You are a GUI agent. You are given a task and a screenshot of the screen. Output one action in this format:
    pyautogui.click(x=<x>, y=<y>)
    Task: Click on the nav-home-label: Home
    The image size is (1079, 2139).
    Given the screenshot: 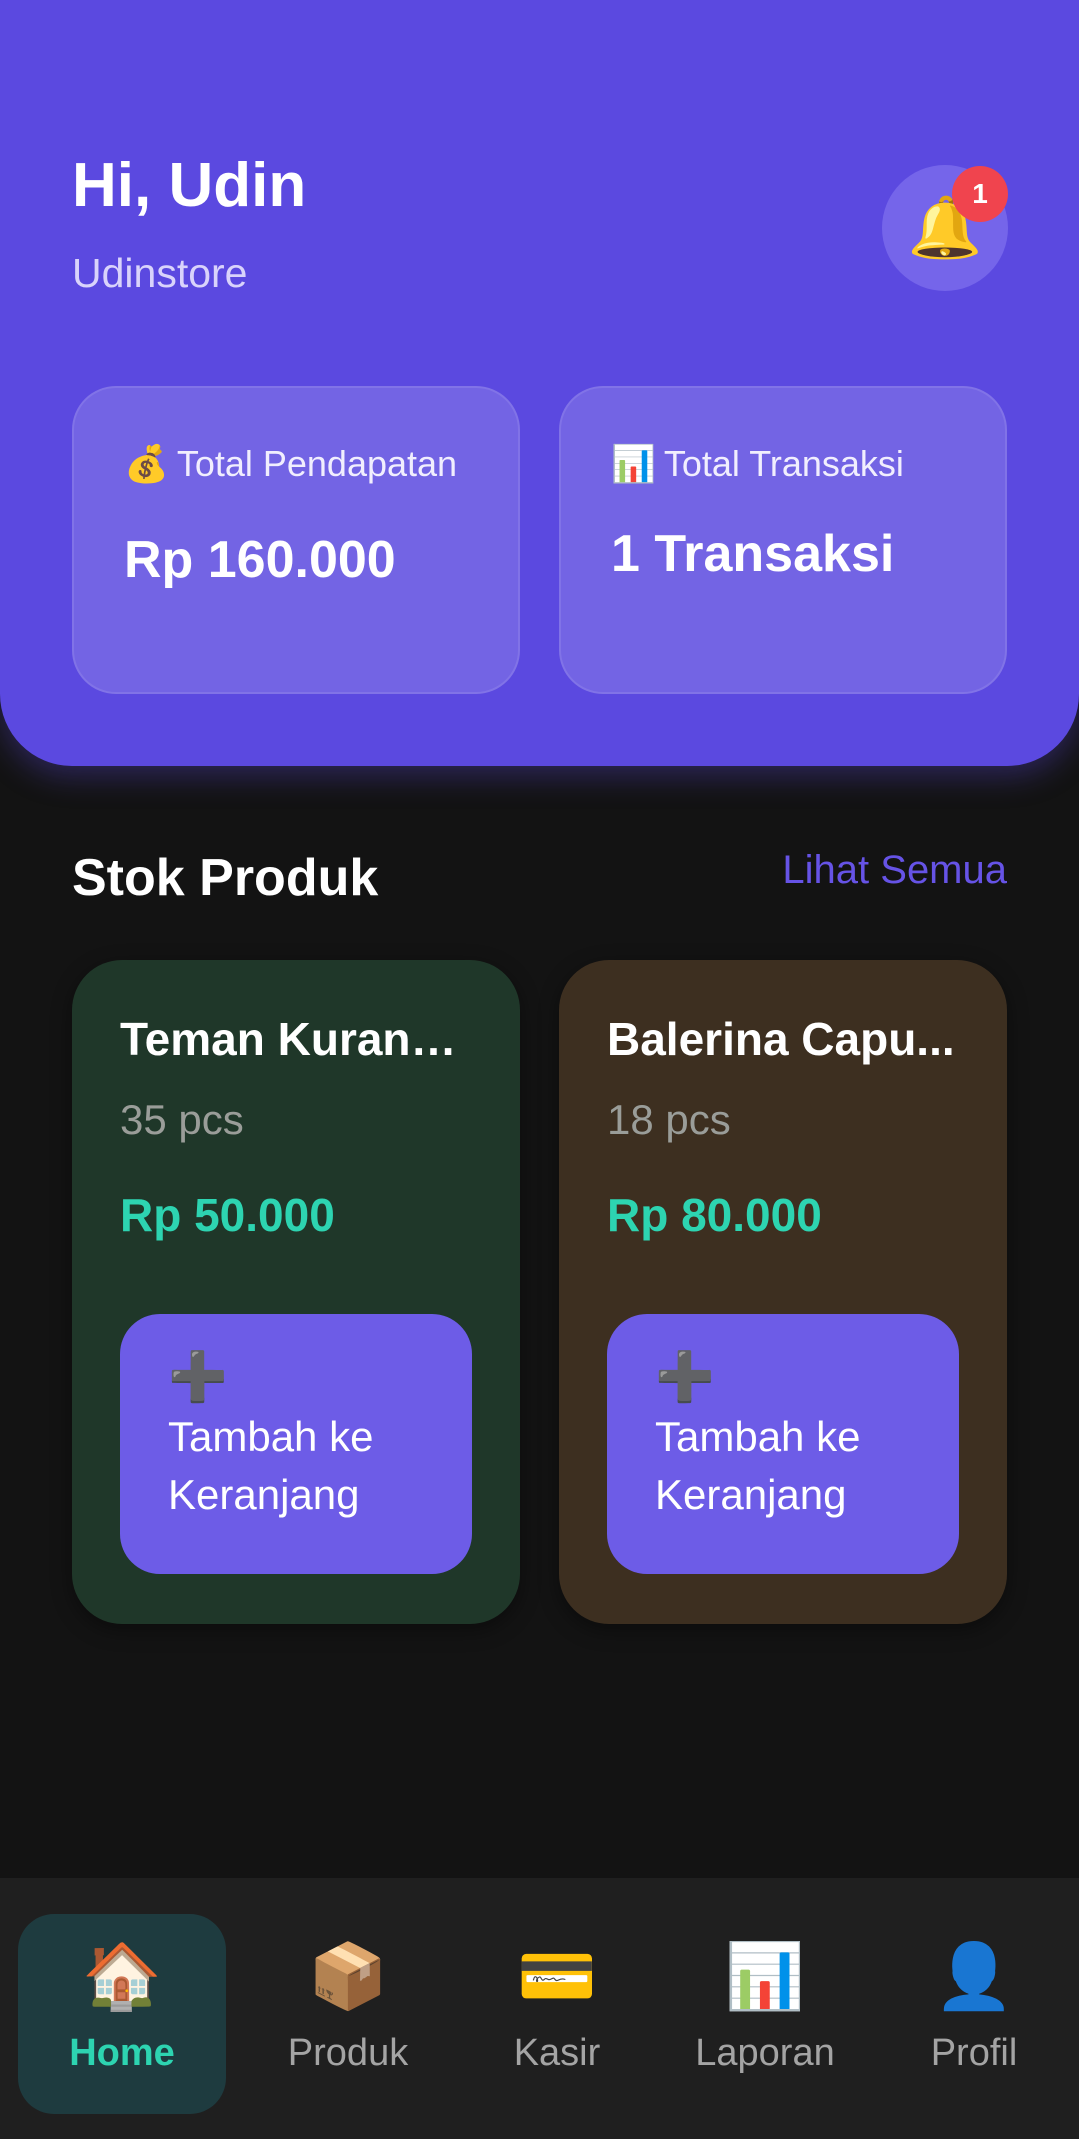 What is the action you would take?
    pyautogui.click(x=122, y=2053)
    